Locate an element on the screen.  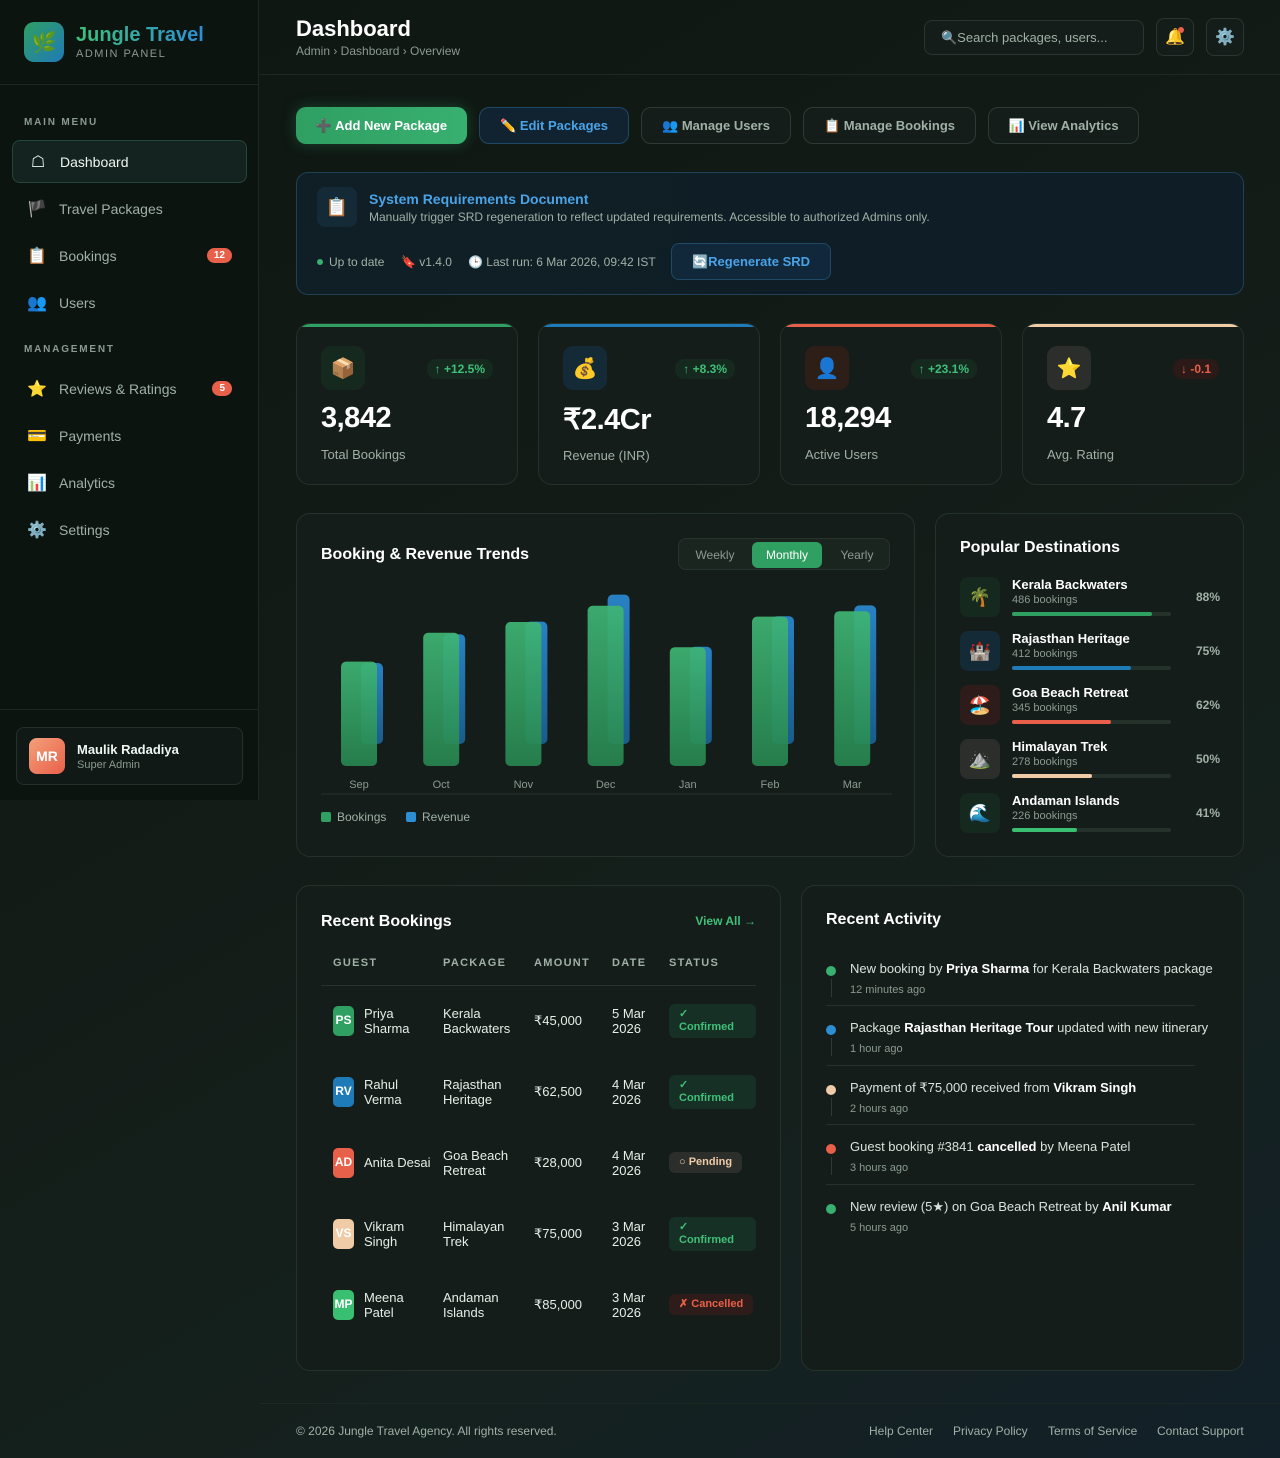
activity-time: 5 hours ago is located at coordinates (879, 1228).